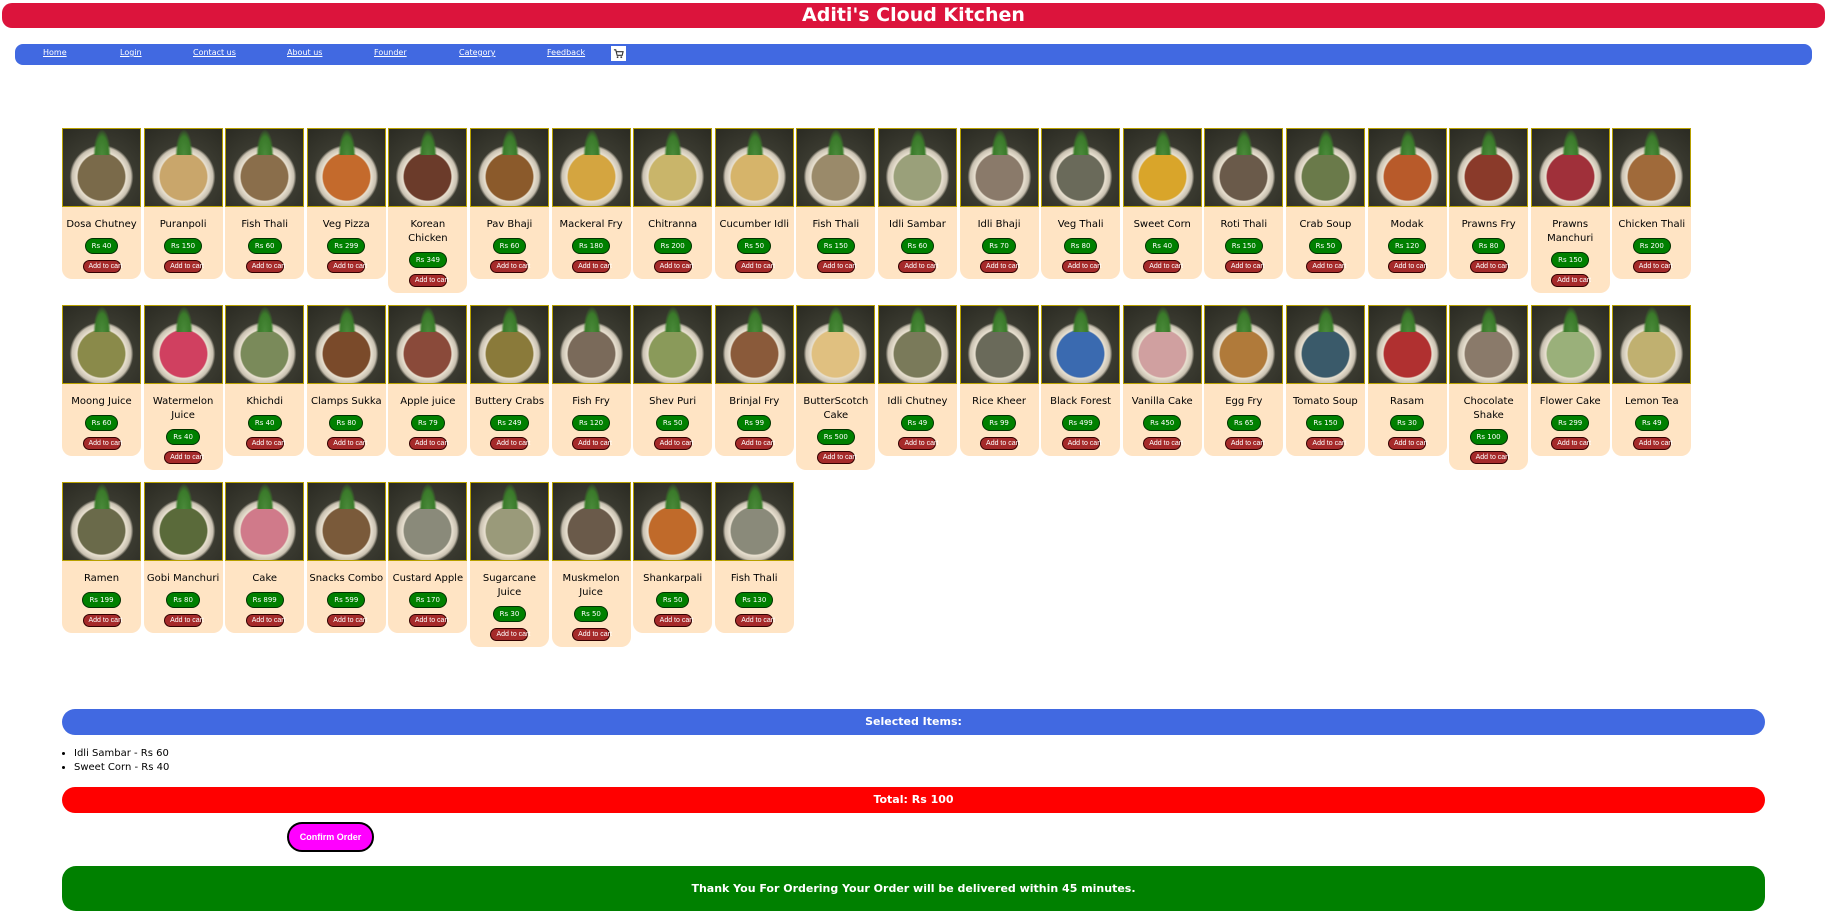  Describe the element at coordinates (999, 423) in the screenshot. I see `price-badge: Rs 99` at that location.